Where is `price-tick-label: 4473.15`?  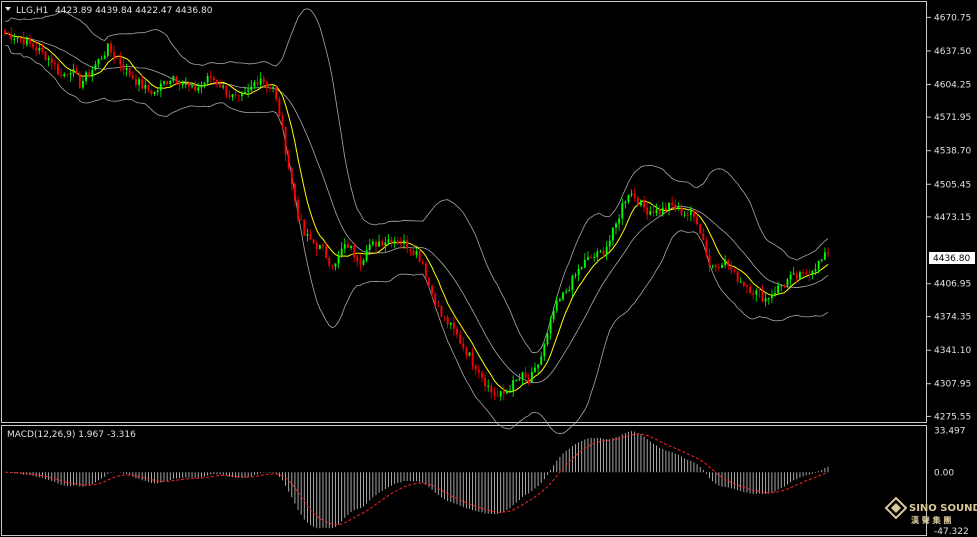
price-tick-label: 4473.15 is located at coordinates (952, 218).